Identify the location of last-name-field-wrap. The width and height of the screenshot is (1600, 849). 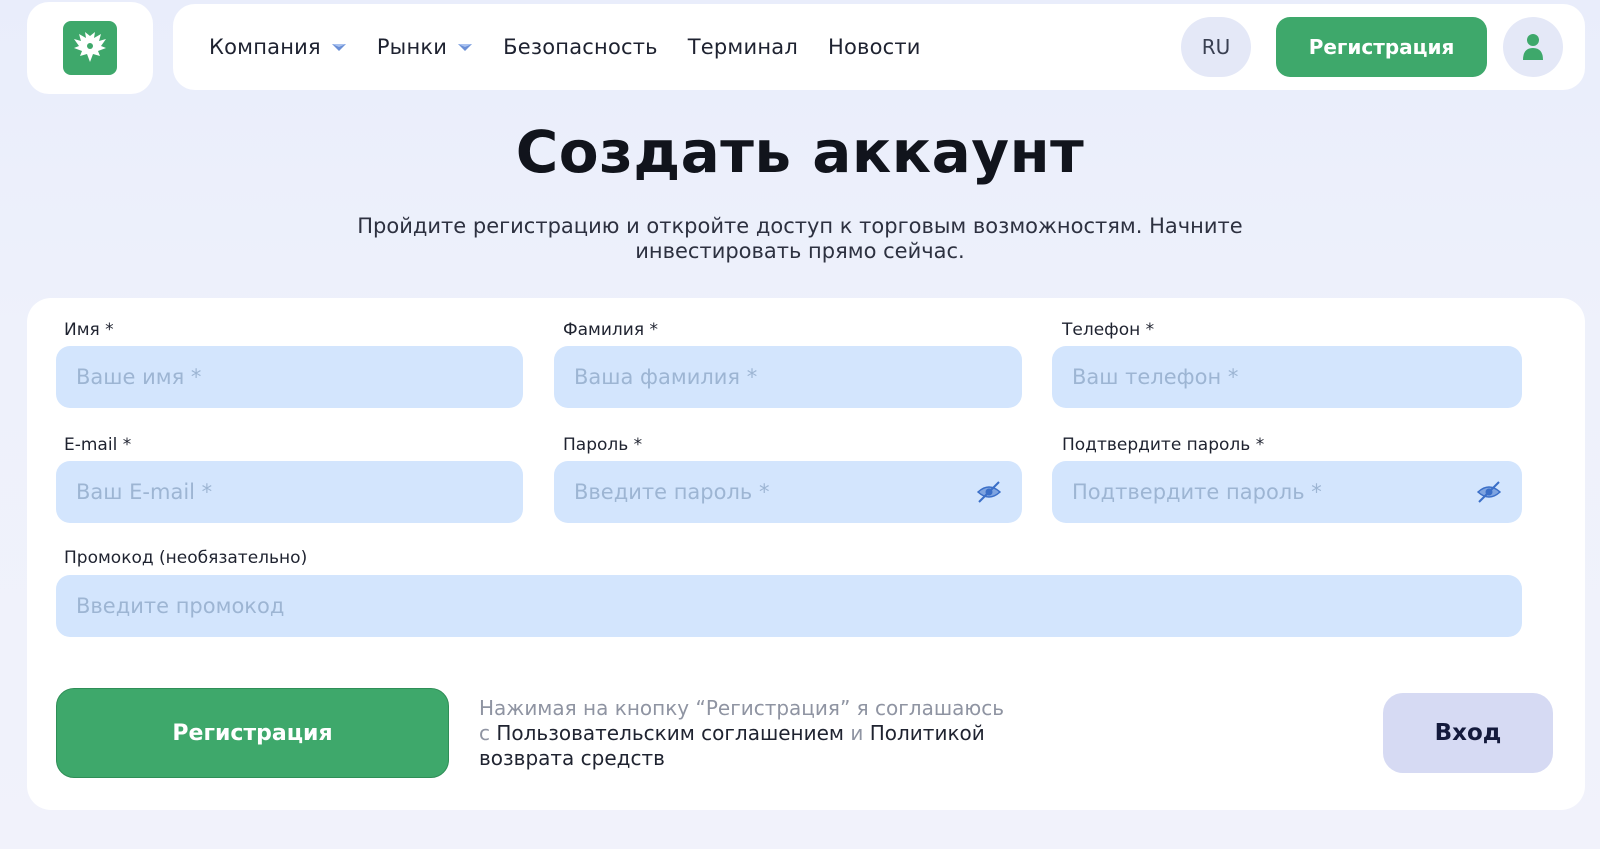
(788, 377).